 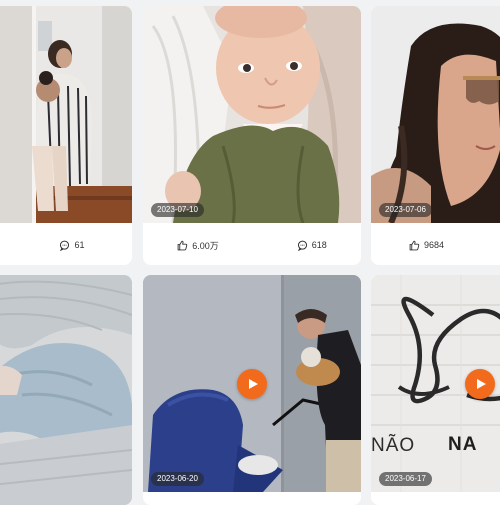 I want to click on post-date-badge: 2023-07-06, so click(x=405, y=210).